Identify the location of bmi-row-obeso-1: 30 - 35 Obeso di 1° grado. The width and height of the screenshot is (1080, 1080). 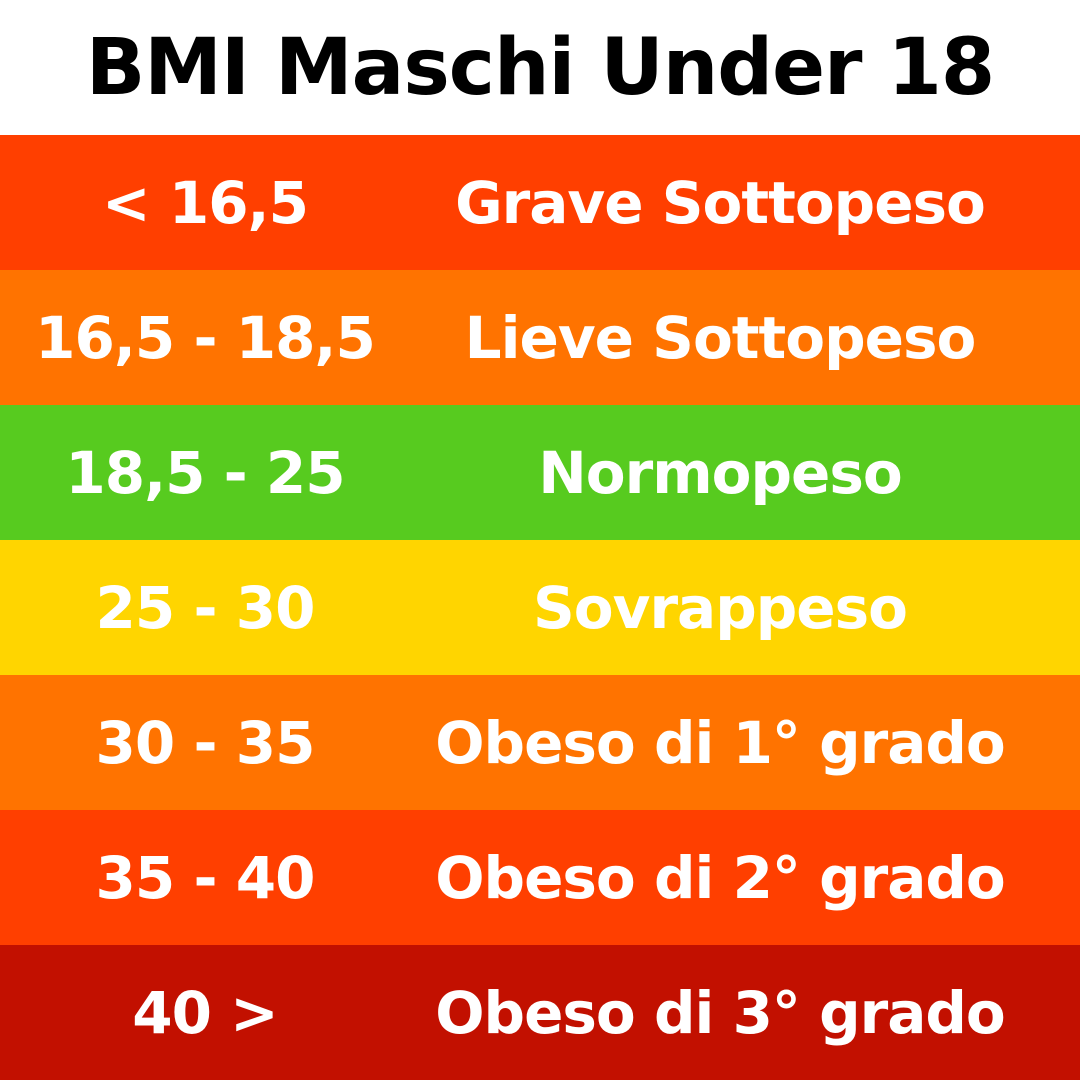
(540, 742).